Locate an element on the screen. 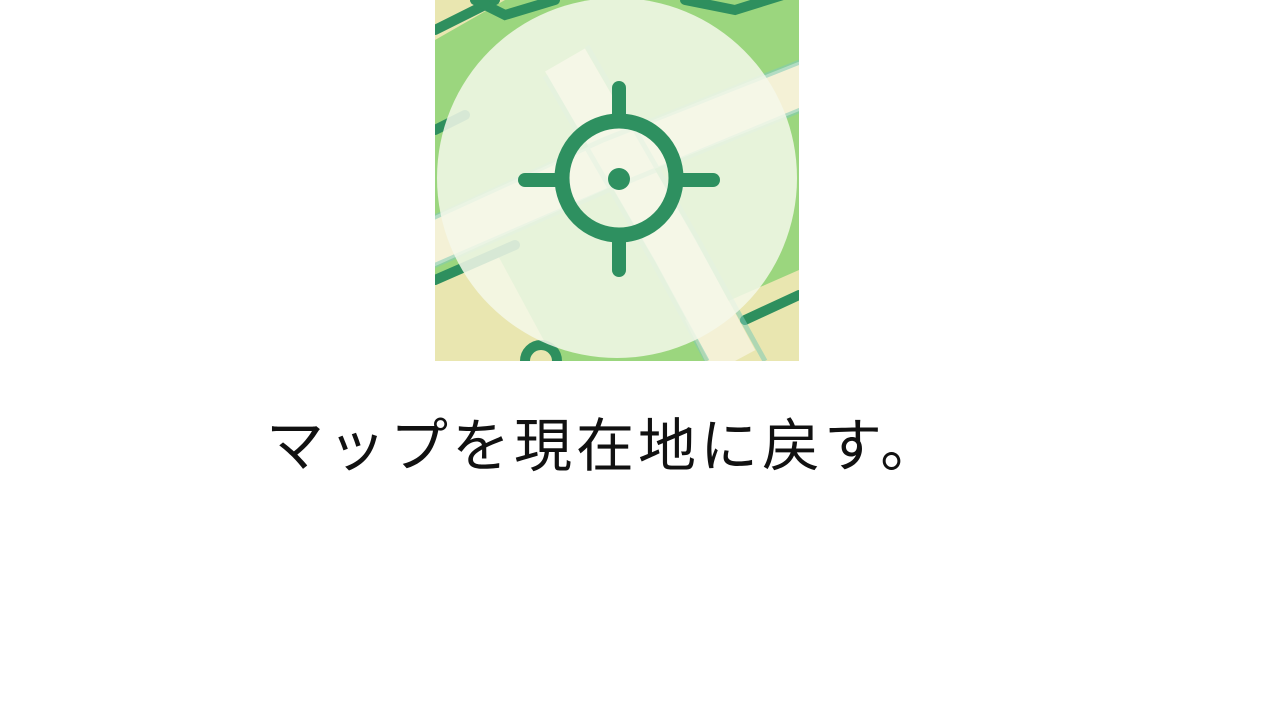 The width and height of the screenshot is (1280, 720). map-background is located at coordinates (617, 180).